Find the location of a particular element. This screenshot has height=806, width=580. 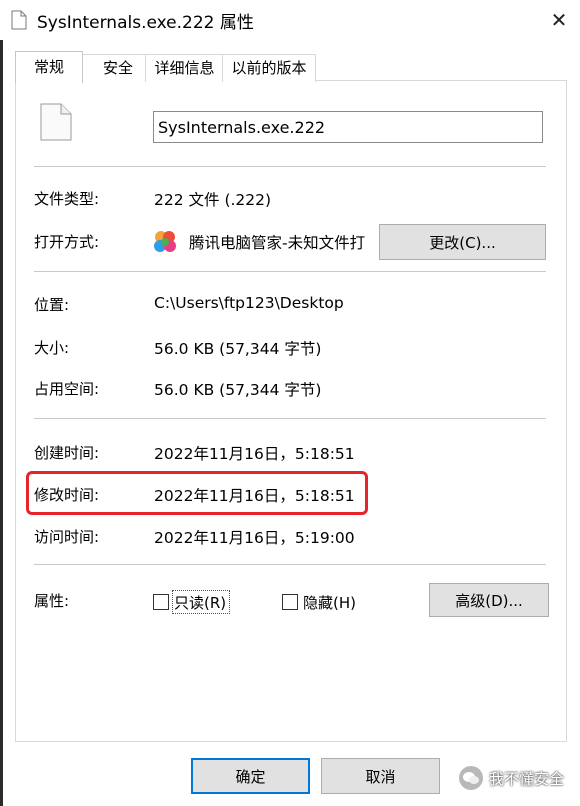

file-type-value: 222 文件 (.222) is located at coordinates (213, 200).